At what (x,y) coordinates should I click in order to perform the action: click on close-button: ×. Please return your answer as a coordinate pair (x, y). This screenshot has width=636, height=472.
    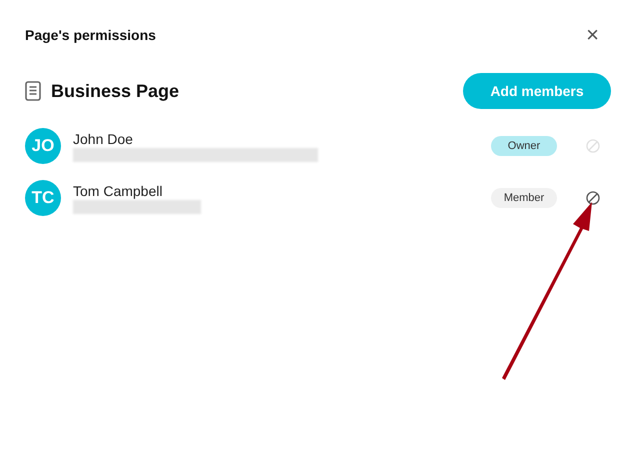
    Looking at the image, I should click on (592, 35).